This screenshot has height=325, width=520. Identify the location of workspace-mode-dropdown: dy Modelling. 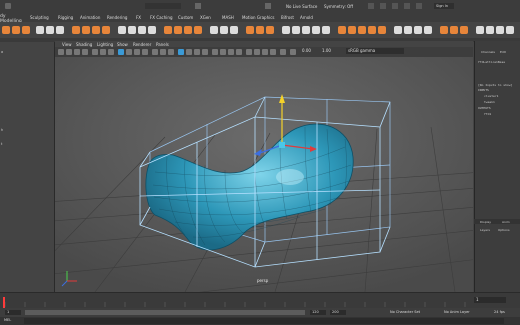
(13, 19).